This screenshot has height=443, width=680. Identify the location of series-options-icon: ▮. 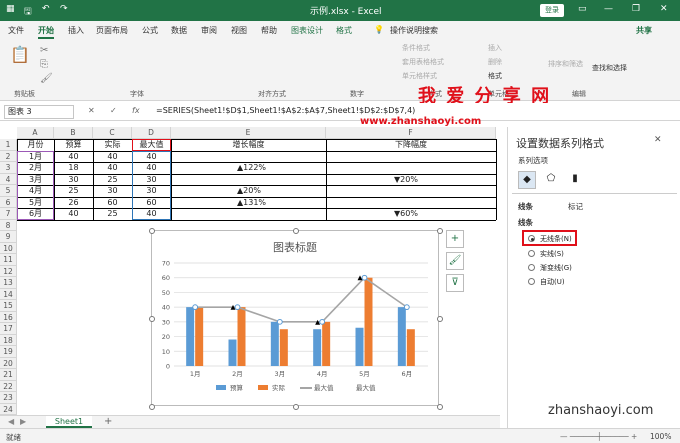
(575, 180).